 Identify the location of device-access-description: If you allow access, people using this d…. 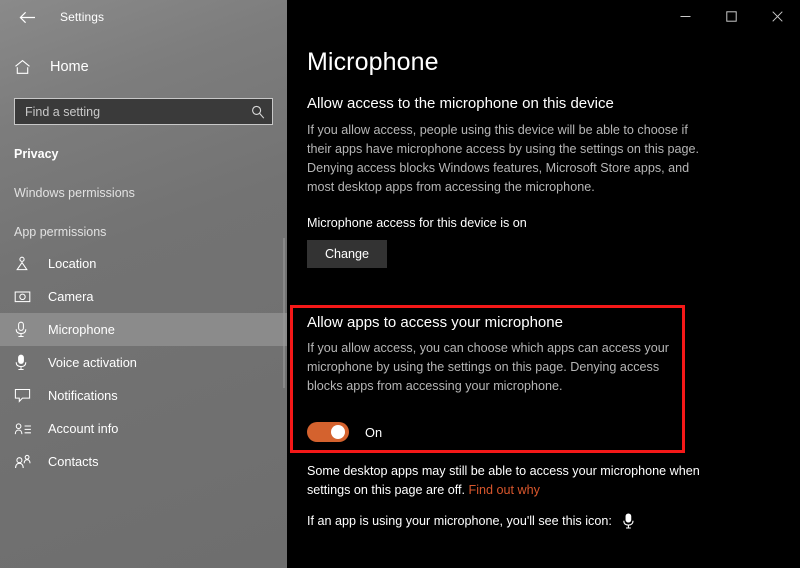
(503, 158).